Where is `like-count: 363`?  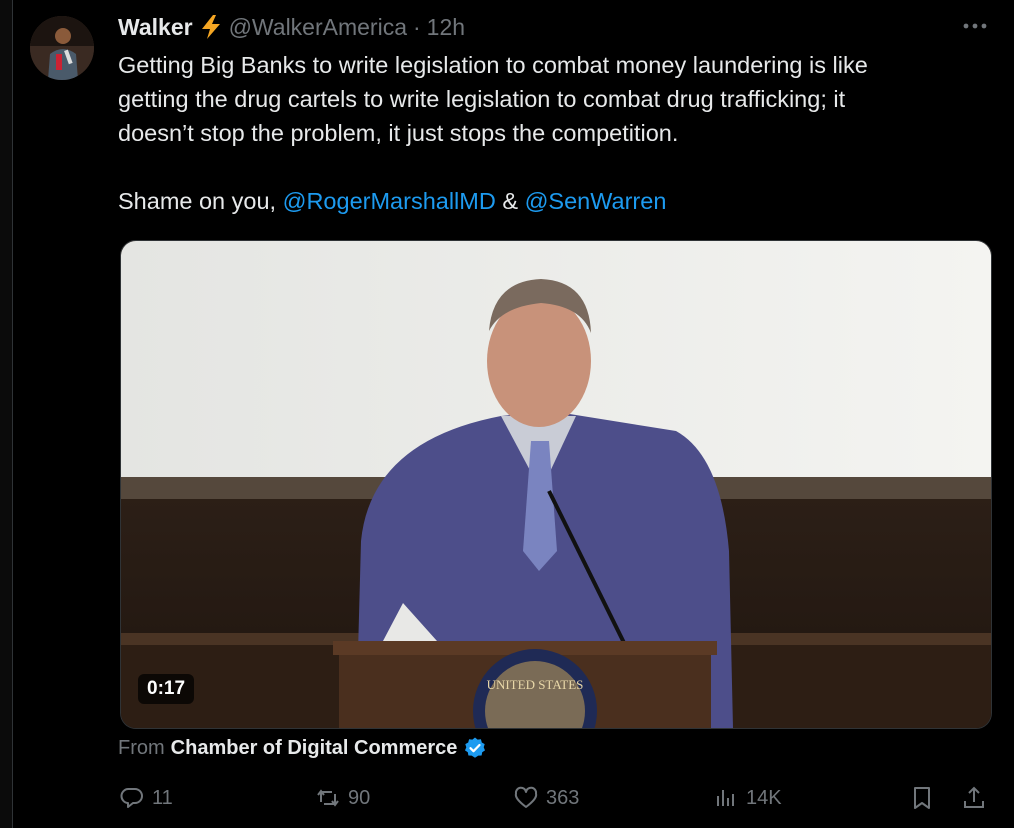
like-count: 363 is located at coordinates (563, 797).